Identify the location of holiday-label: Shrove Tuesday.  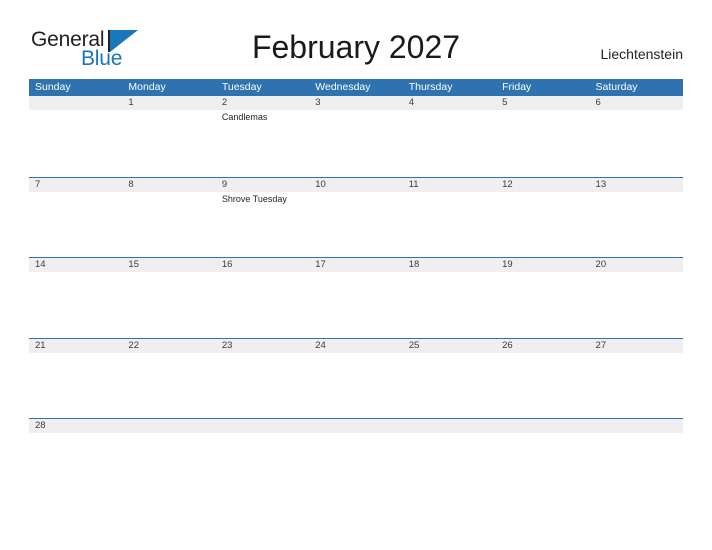
(254, 198).